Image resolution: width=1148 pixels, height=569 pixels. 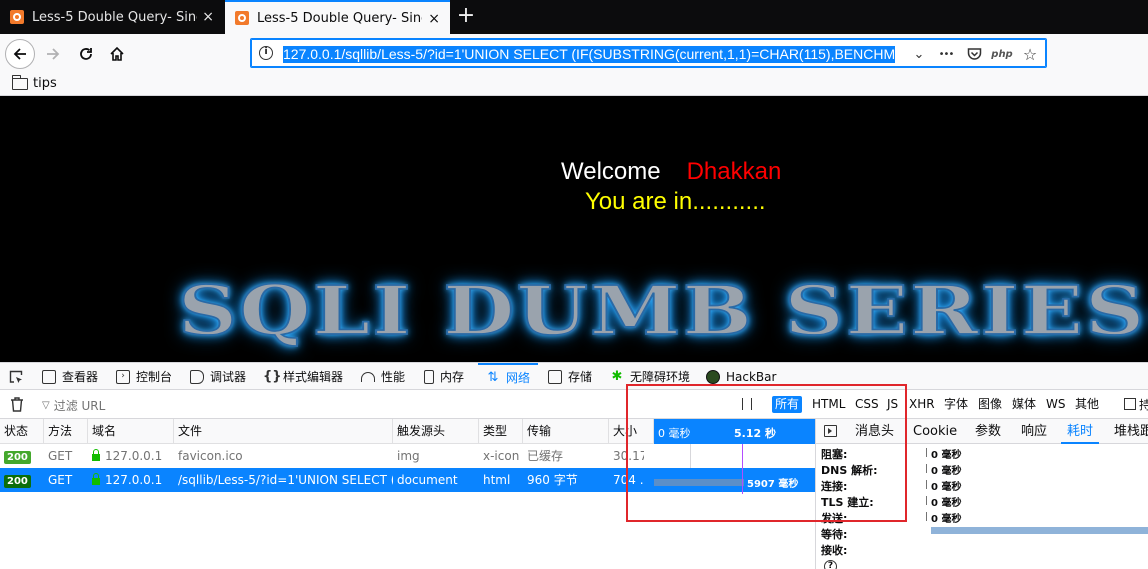 What do you see at coordinates (1131, 431) in the screenshot?
I see `tab-stack-trace: 堆栈跟` at bounding box center [1131, 431].